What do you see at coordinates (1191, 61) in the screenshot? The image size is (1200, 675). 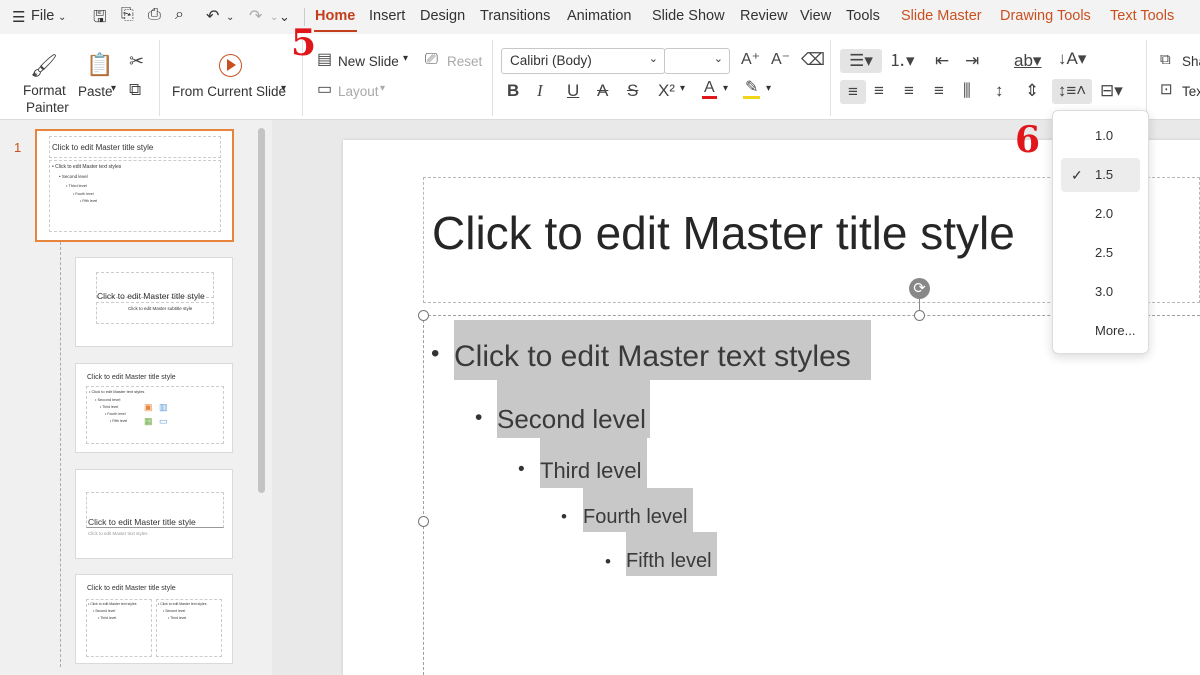 I see `shape-button: Sha` at bounding box center [1191, 61].